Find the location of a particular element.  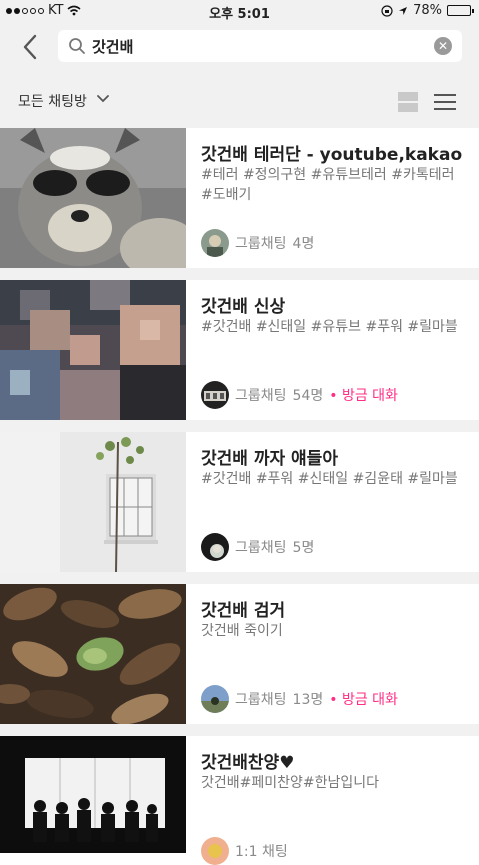

room-meta: 그룹채팅 4명 is located at coordinates (257, 243).